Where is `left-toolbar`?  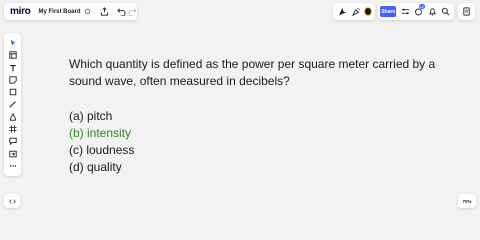 left-toolbar is located at coordinates (12, 104).